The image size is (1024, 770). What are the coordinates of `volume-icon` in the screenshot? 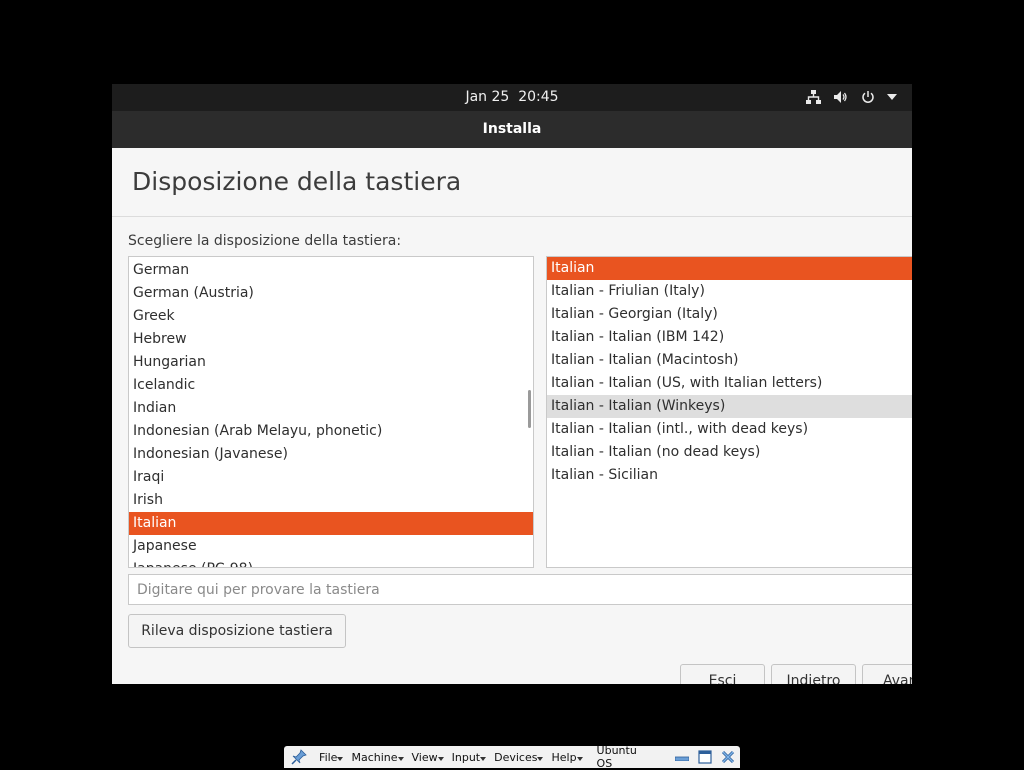 It's located at (840, 97).